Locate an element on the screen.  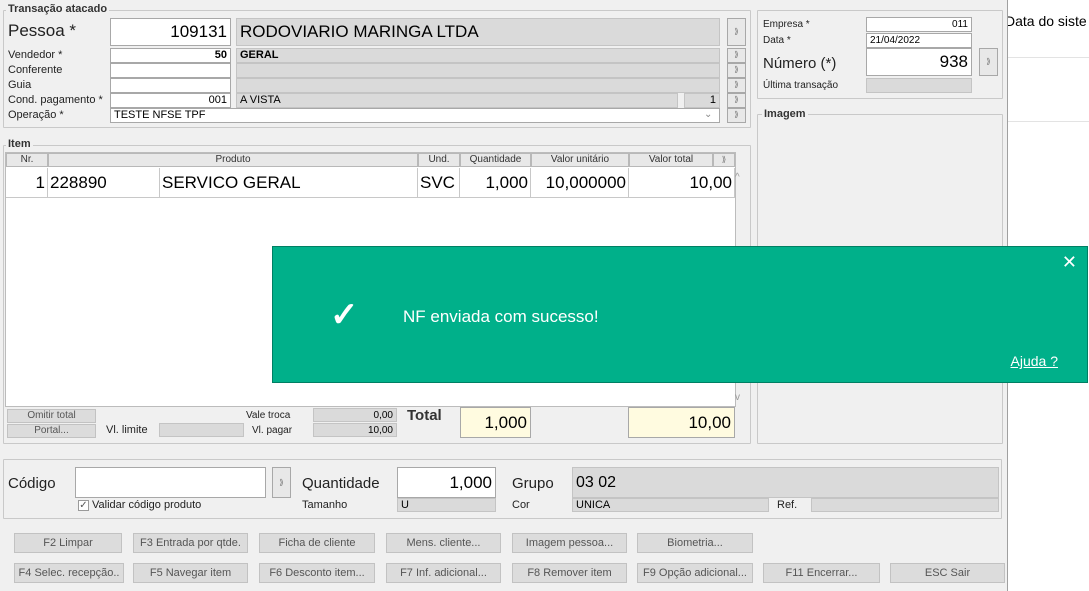
item-group-title: Item is located at coordinates (19, 144).